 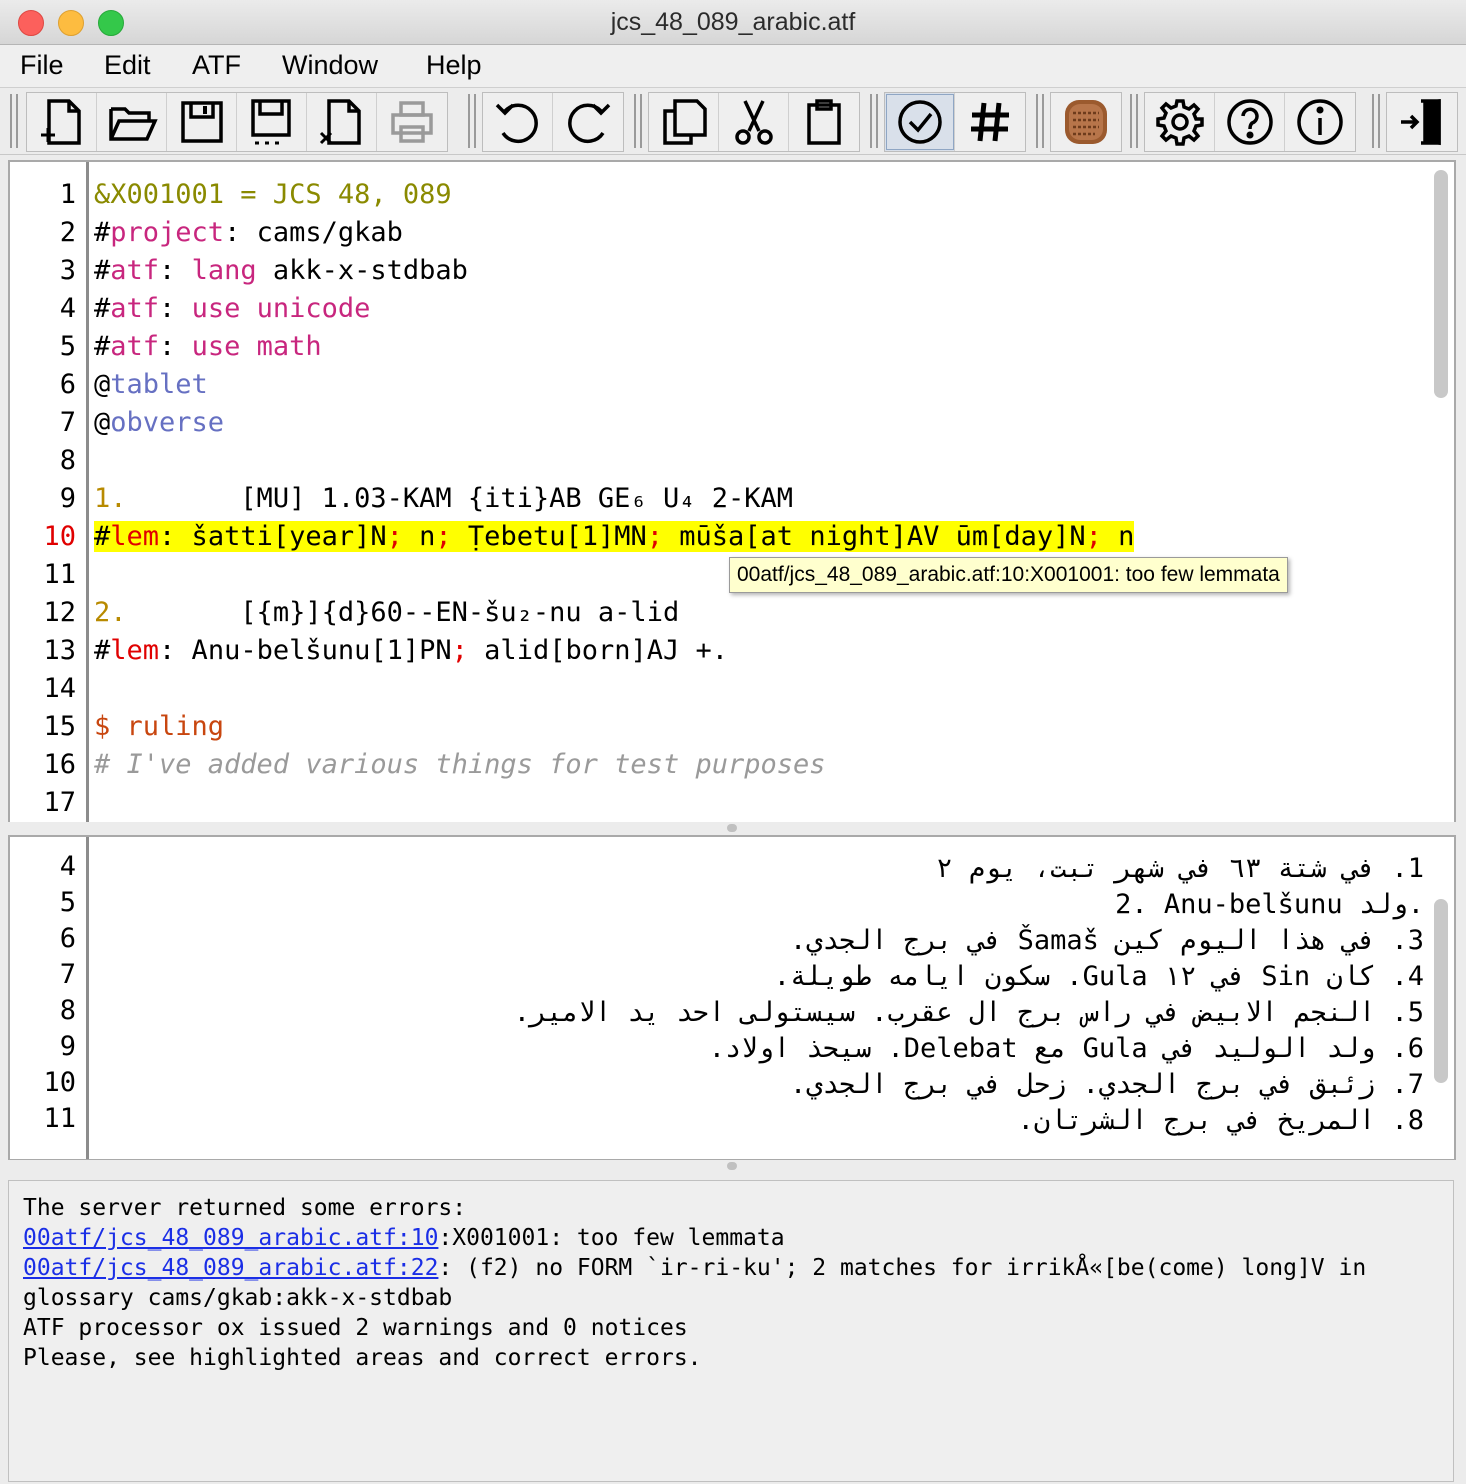 What do you see at coordinates (62, 122) in the screenshot?
I see `new-file-button` at bounding box center [62, 122].